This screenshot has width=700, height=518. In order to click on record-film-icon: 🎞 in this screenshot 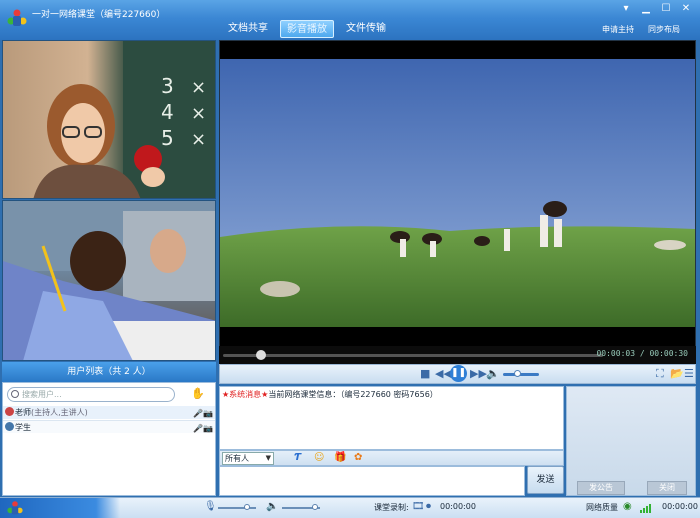, I will do `click(418, 506)`.